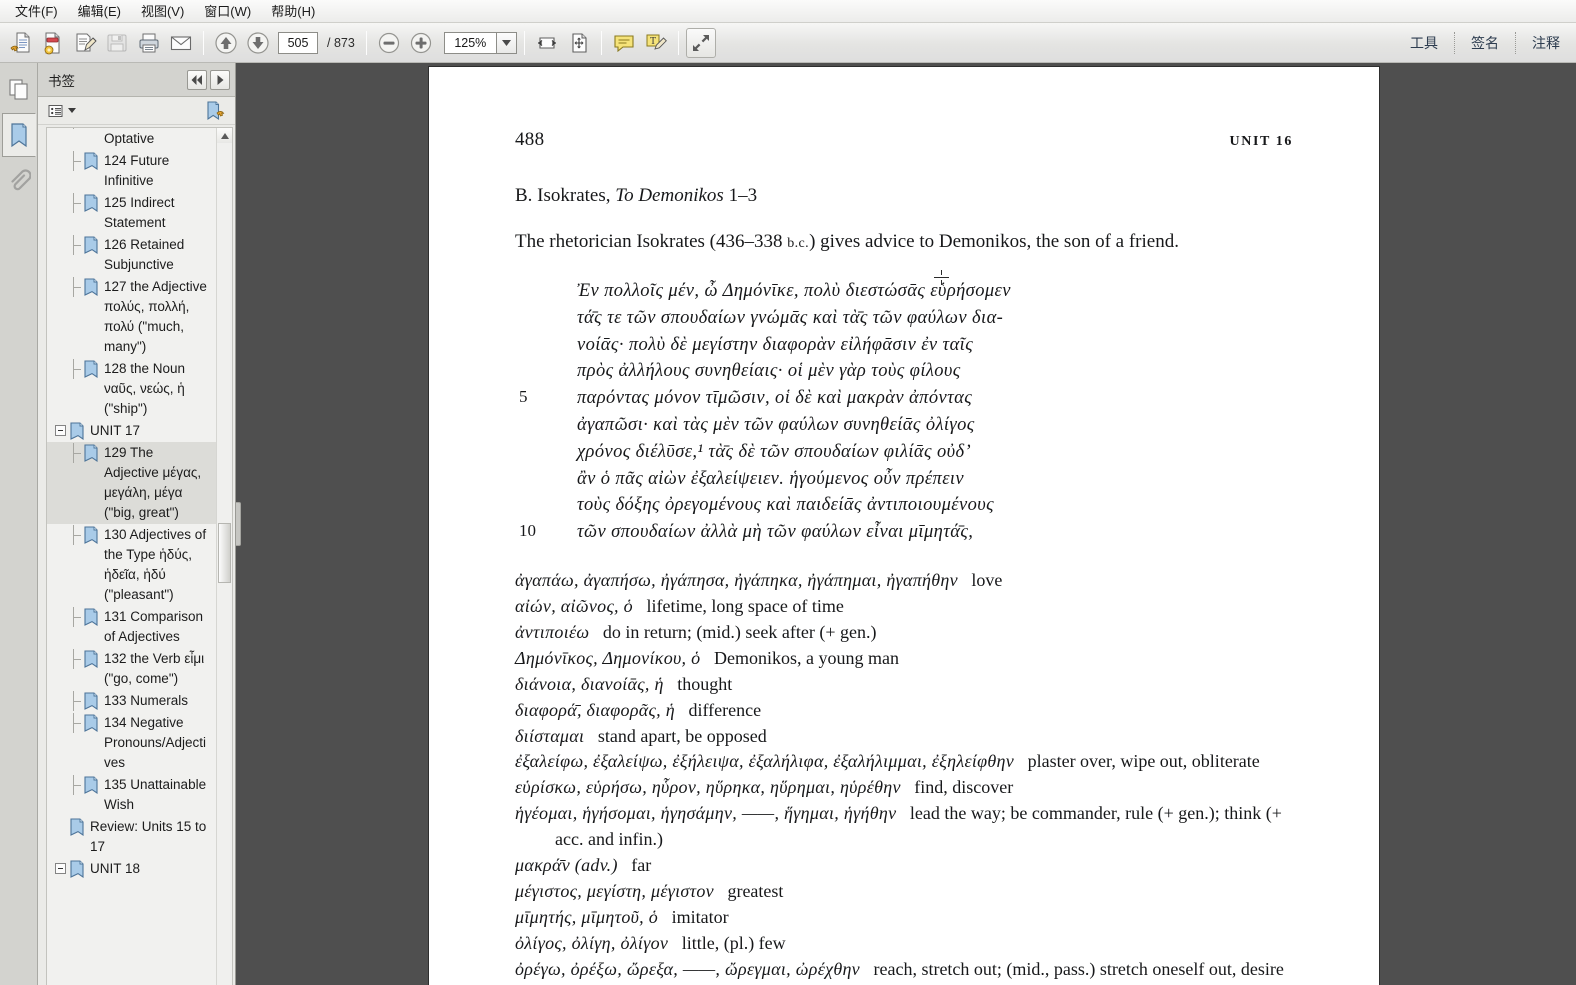 Image resolution: width=1576 pixels, height=985 pixels. I want to click on previous-page-button, so click(226, 43).